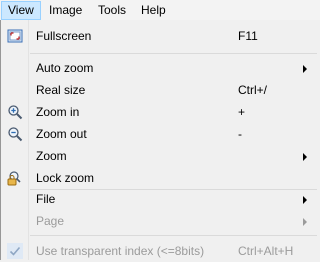 The height and width of the screenshot is (262, 320). I want to click on fullscreen-icon, so click(15, 36).